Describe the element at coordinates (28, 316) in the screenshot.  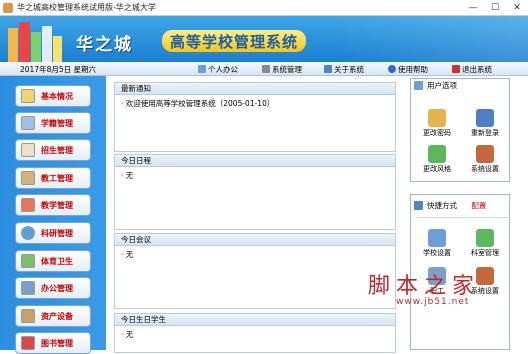
I see `assets-icon` at that location.